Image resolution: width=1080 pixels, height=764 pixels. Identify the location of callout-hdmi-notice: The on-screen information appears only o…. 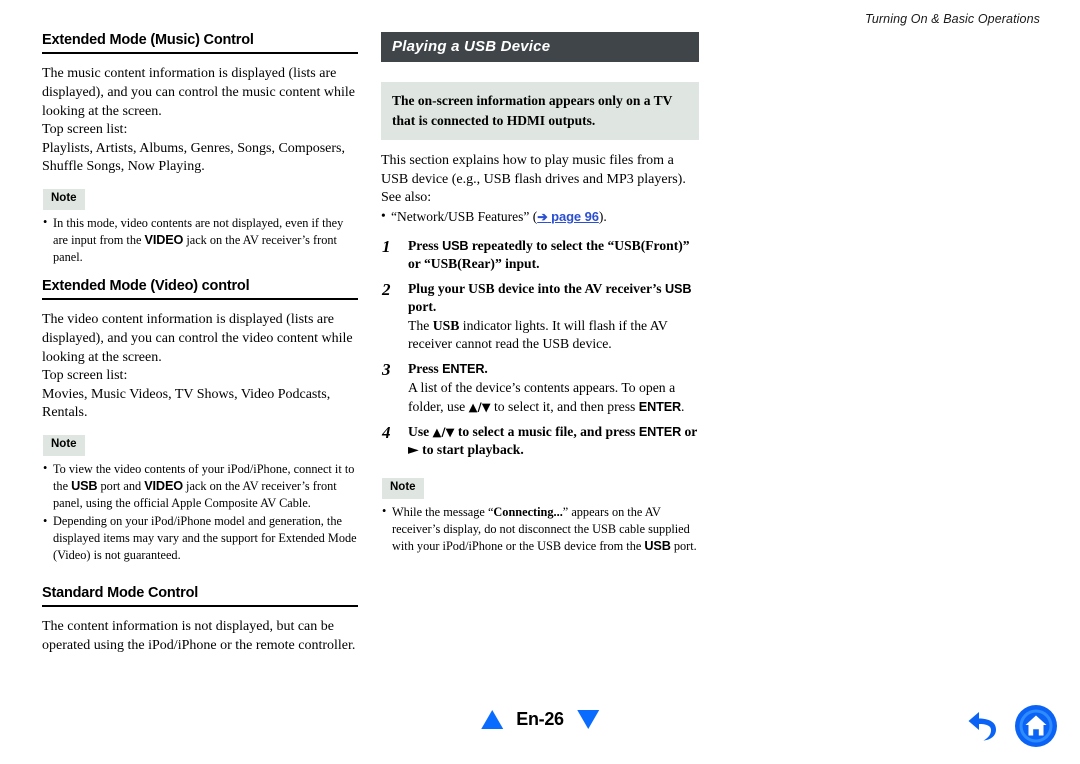
(540, 111).